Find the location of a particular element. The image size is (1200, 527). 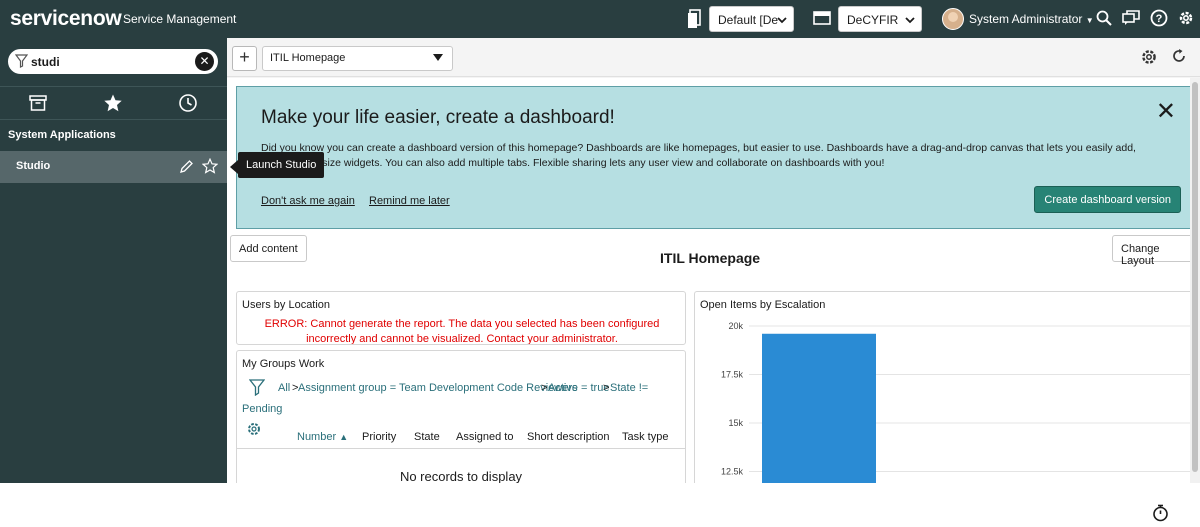

table-header-divider is located at coordinates (461, 448).